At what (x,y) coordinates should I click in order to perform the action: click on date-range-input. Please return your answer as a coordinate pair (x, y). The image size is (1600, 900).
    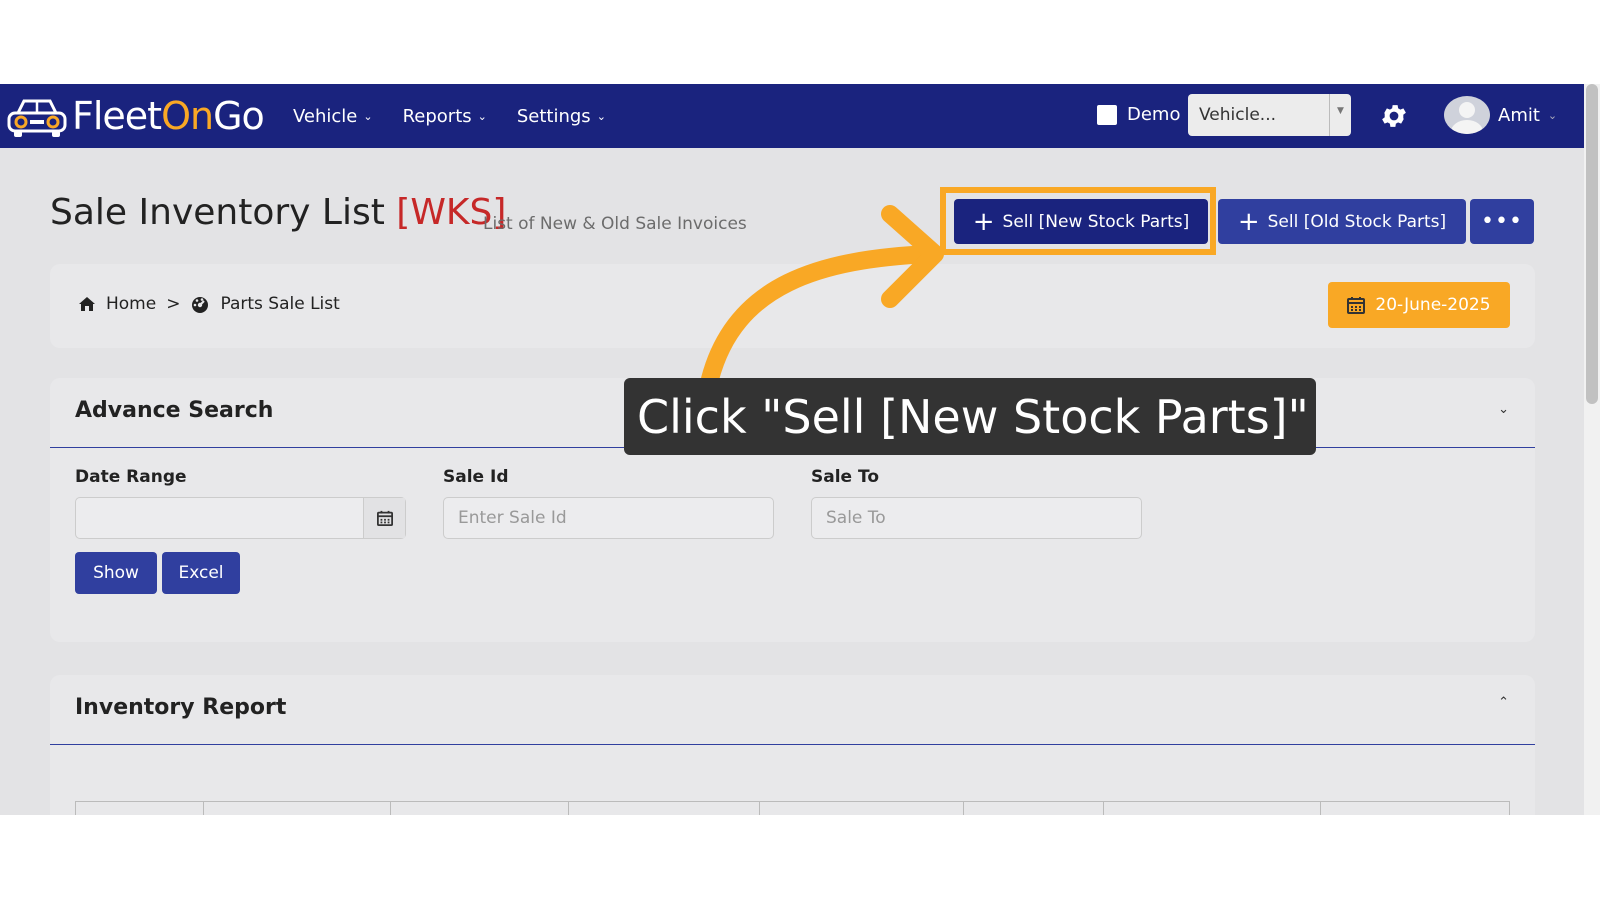
    Looking at the image, I should click on (240, 518).